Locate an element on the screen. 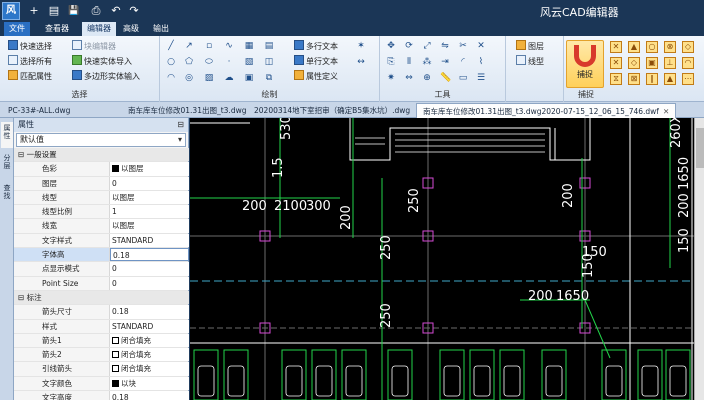 Image resolution: width=704 pixels, height=400 pixels. doc-tab-1: PC-33#-ALL.dwg is located at coordinates (39, 110).